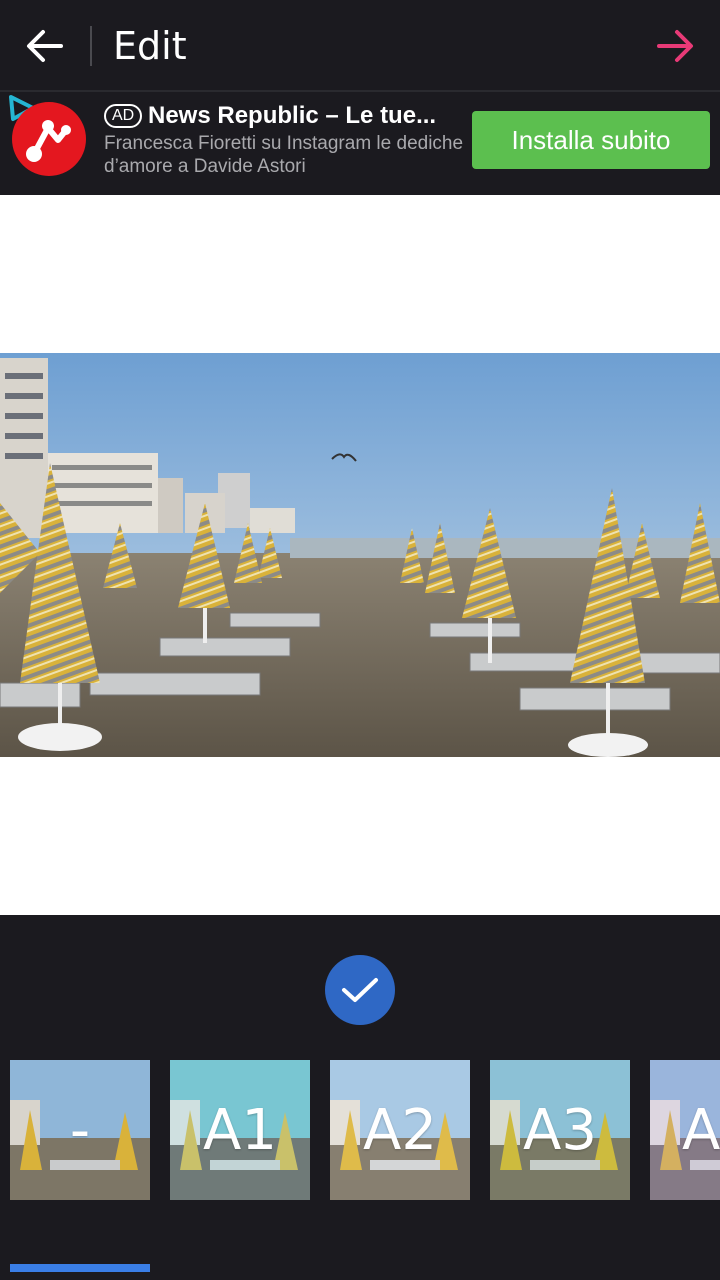 This screenshot has width=720, height=1280. What do you see at coordinates (150, 46) in the screenshot?
I see `page-title: Edit` at bounding box center [150, 46].